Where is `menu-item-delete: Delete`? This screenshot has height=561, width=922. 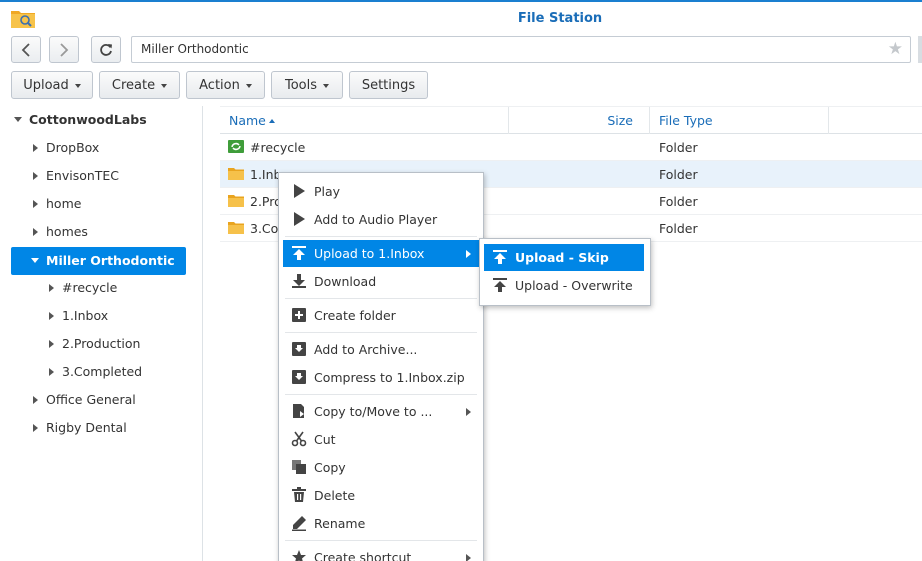
menu-item-delete: Delete is located at coordinates (381, 495).